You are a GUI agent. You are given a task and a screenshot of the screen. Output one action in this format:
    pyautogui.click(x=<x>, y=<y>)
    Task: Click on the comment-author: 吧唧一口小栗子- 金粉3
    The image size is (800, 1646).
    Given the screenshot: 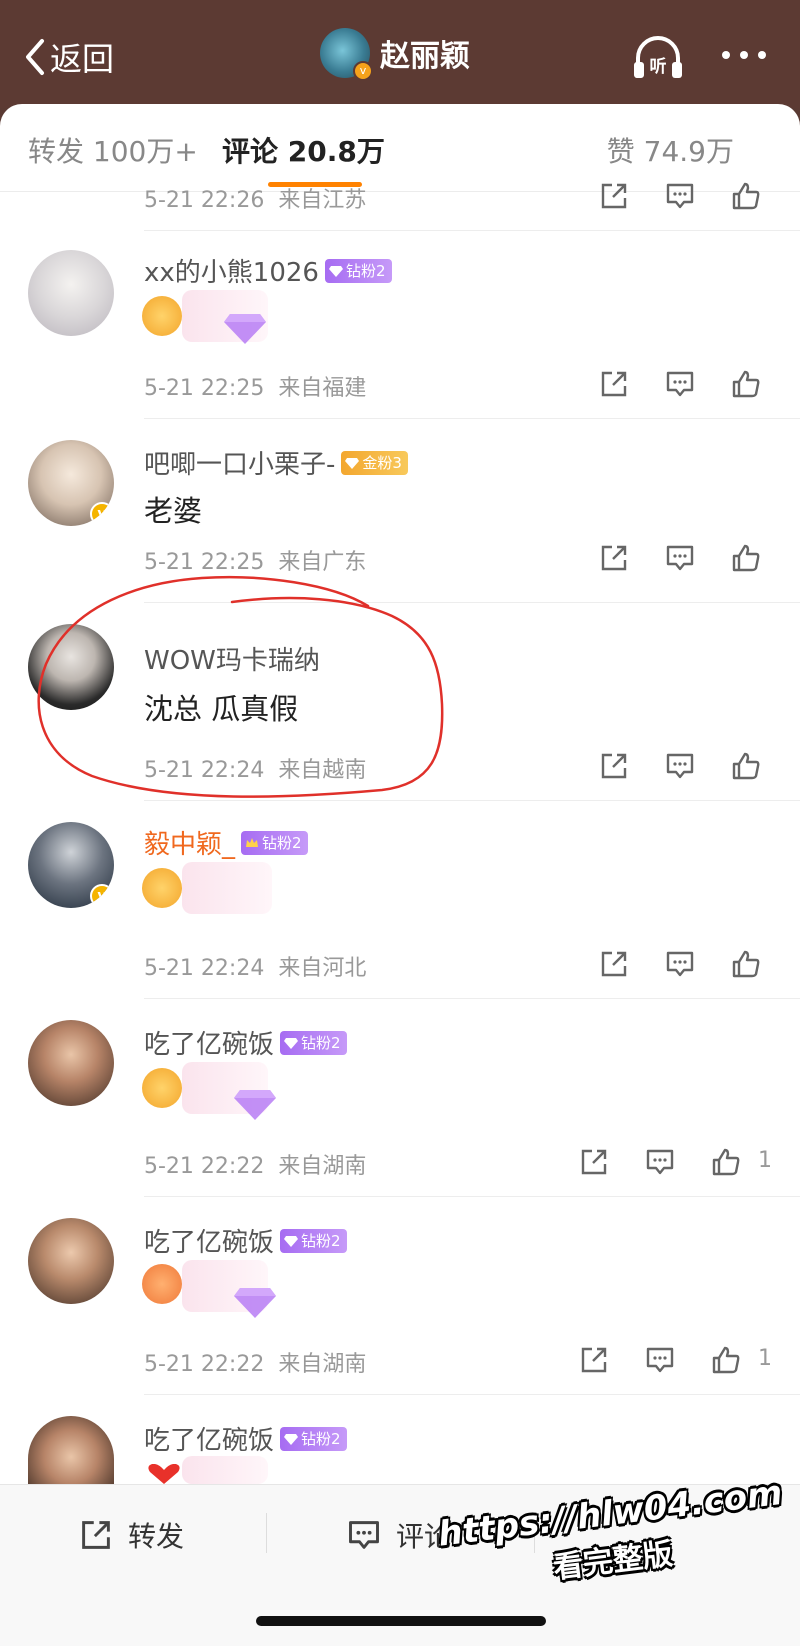 What is the action you would take?
    pyautogui.click(x=276, y=462)
    